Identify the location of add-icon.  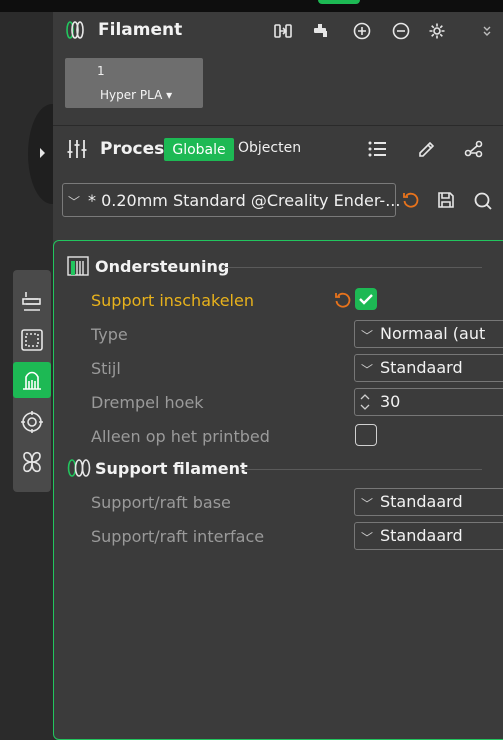
(362, 31).